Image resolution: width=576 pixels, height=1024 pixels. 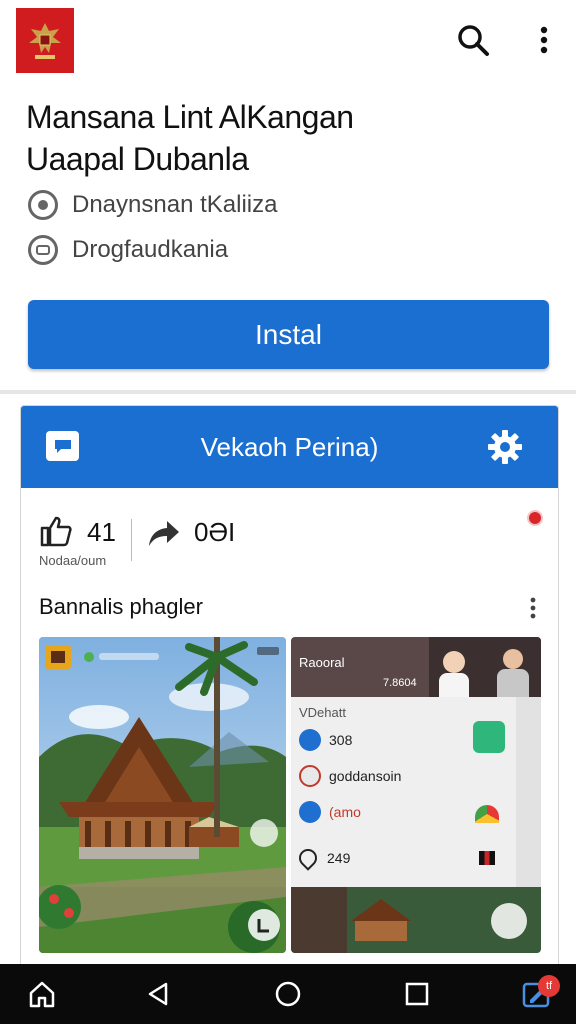 I want to click on app-logo, so click(x=45, y=40).